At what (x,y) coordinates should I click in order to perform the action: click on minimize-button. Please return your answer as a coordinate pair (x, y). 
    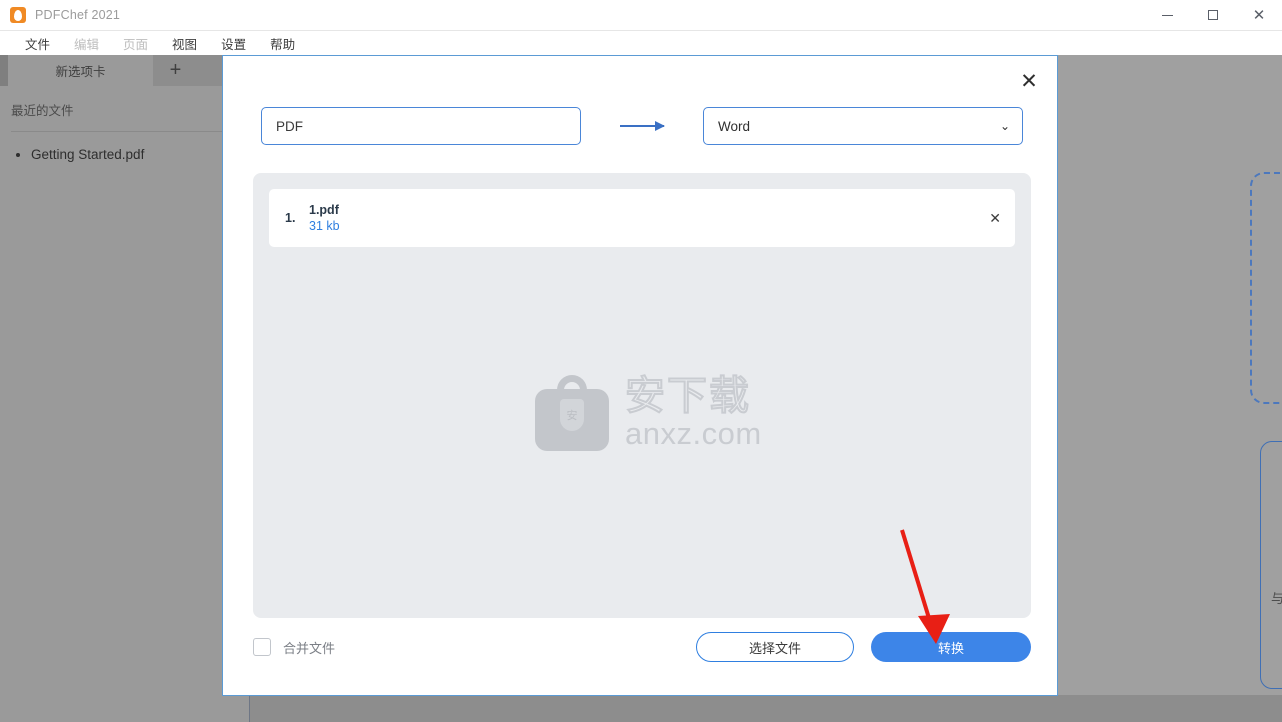
    Looking at the image, I should click on (1167, 15).